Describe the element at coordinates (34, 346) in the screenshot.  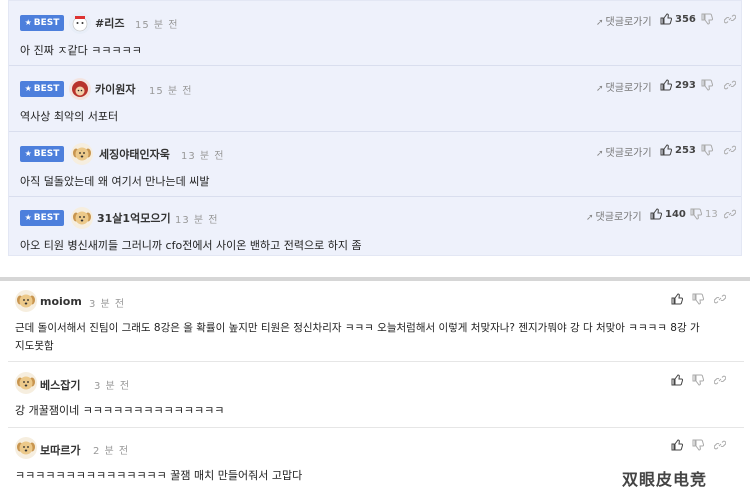
I see `comment-text-continued: 지도못함` at that location.